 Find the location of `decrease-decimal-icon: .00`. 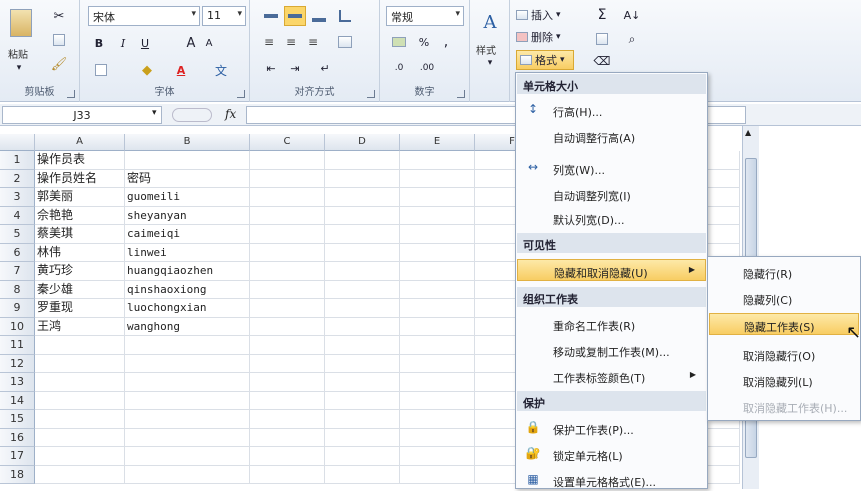

decrease-decimal-icon: .00 is located at coordinates (427, 68).